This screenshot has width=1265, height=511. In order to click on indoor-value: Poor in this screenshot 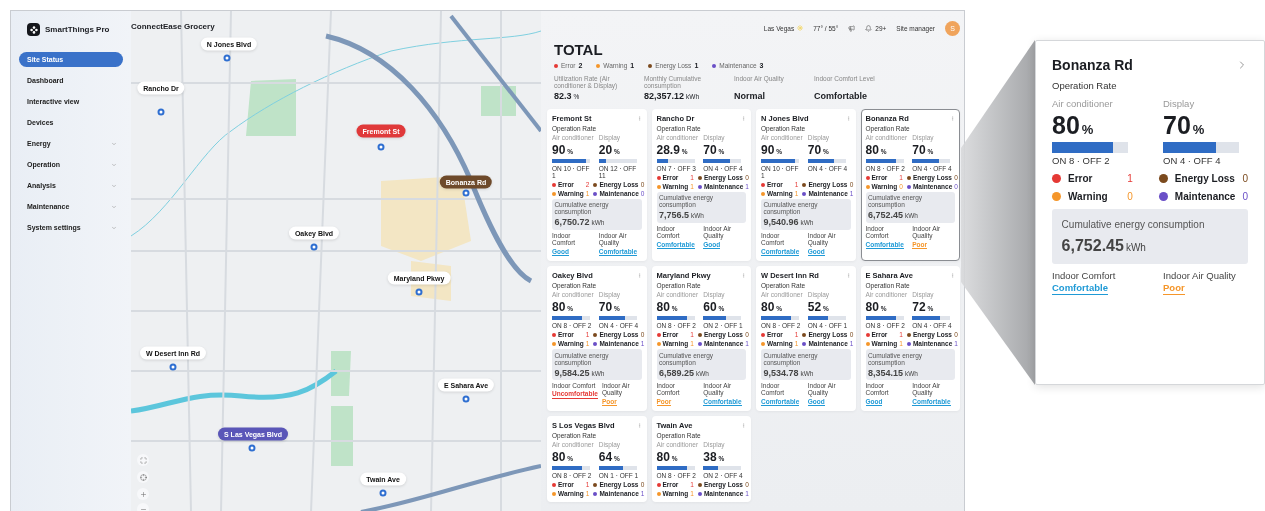, I will do `click(1174, 289)`.